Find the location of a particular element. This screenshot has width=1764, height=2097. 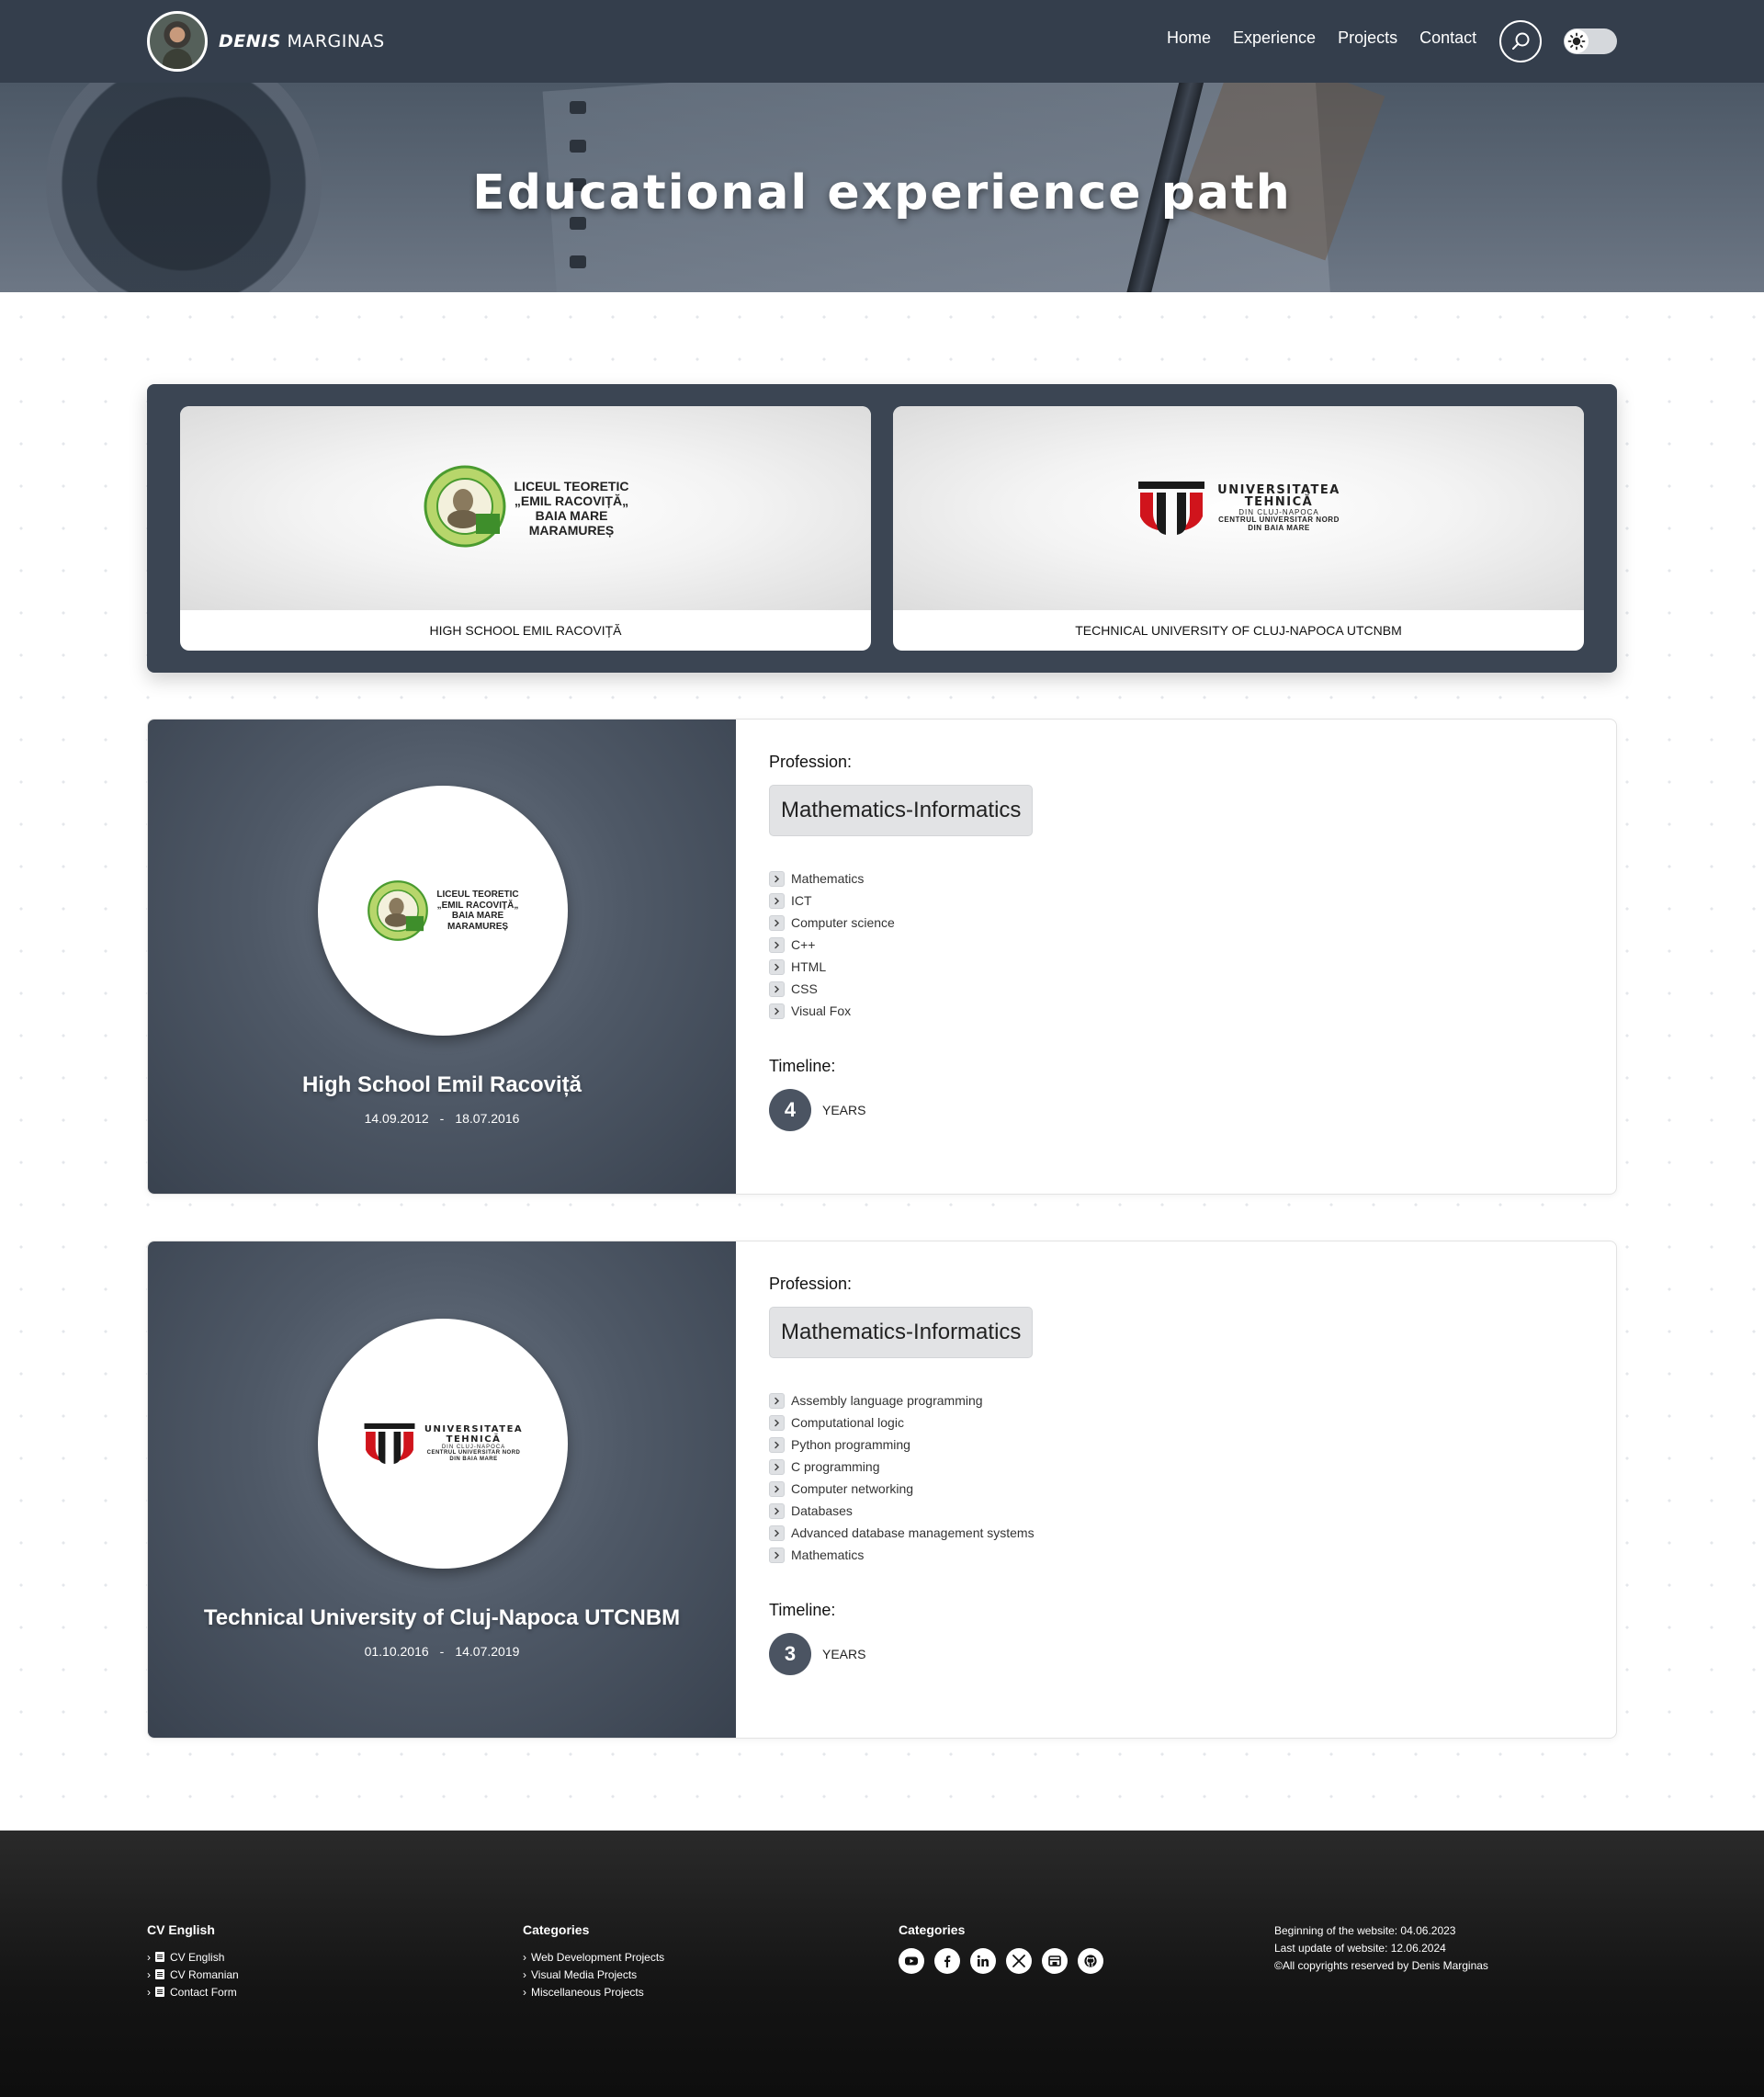

footer-link-miscellaneous: › Miscellaneous Projects is located at coordinates (593, 1992).